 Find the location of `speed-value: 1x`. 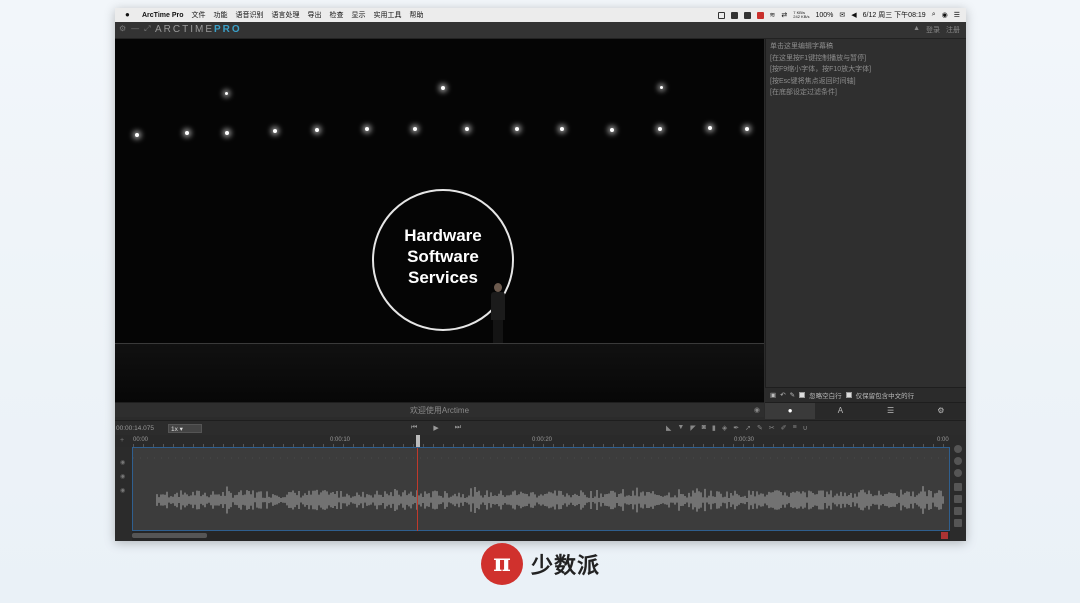

speed-value: 1x is located at coordinates (174, 429).